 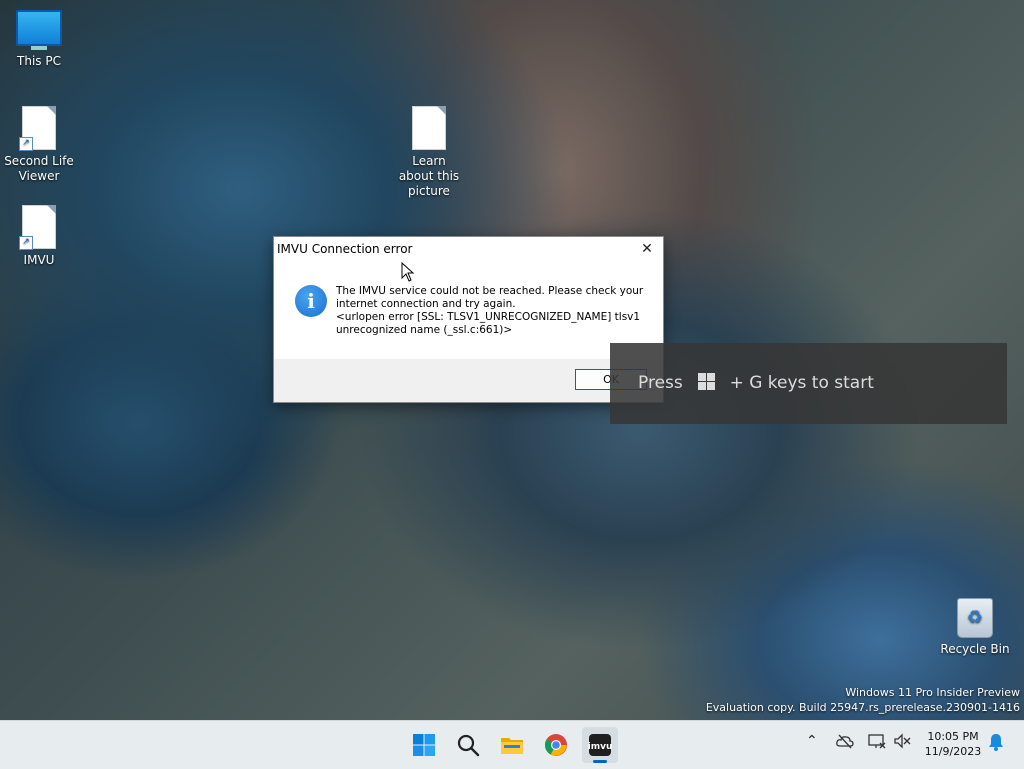 I want to click on active-app-indicator, so click(x=600, y=761).